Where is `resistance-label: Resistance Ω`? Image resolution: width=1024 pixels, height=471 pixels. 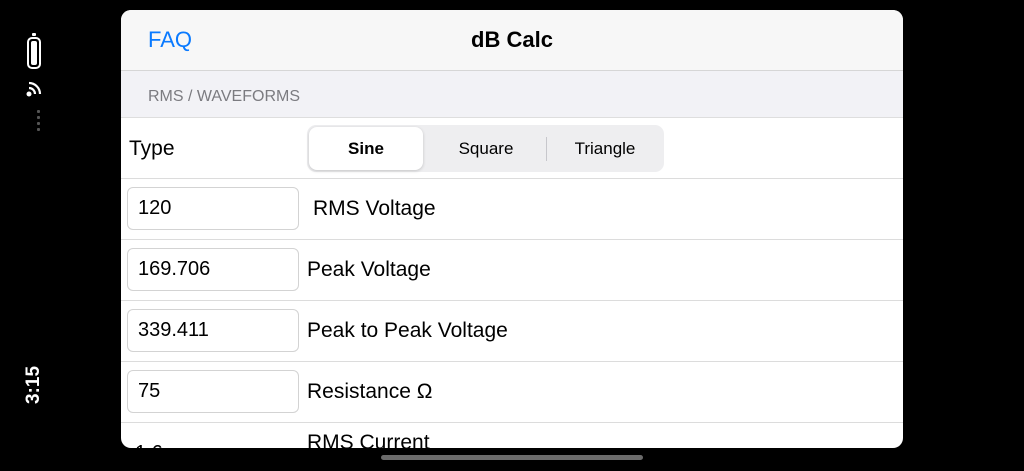 resistance-label: Resistance Ω is located at coordinates (370, 391).